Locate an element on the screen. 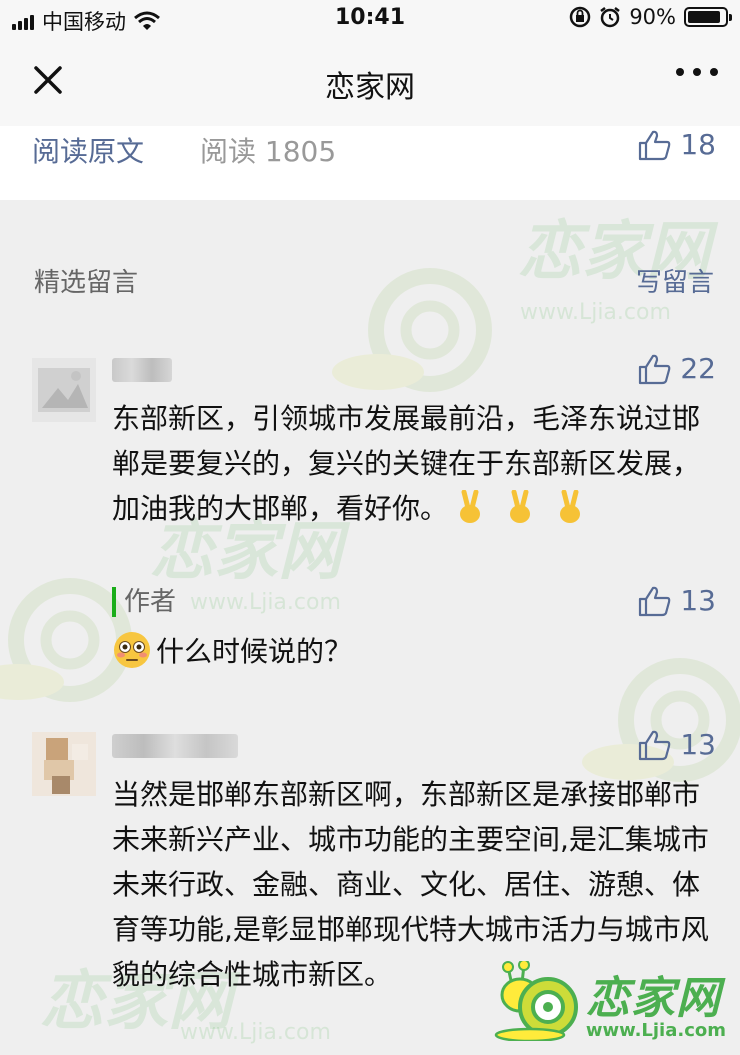  nav-bar: 恋家网 is located at coordinates (370, 81).